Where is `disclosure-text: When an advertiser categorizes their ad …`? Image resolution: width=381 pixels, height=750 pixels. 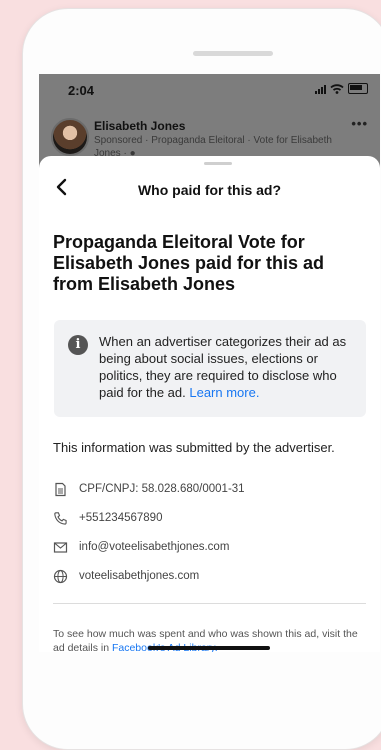 disclosure-text: When an advertiser categorizes their ad … is located at coordinates (230, 367).